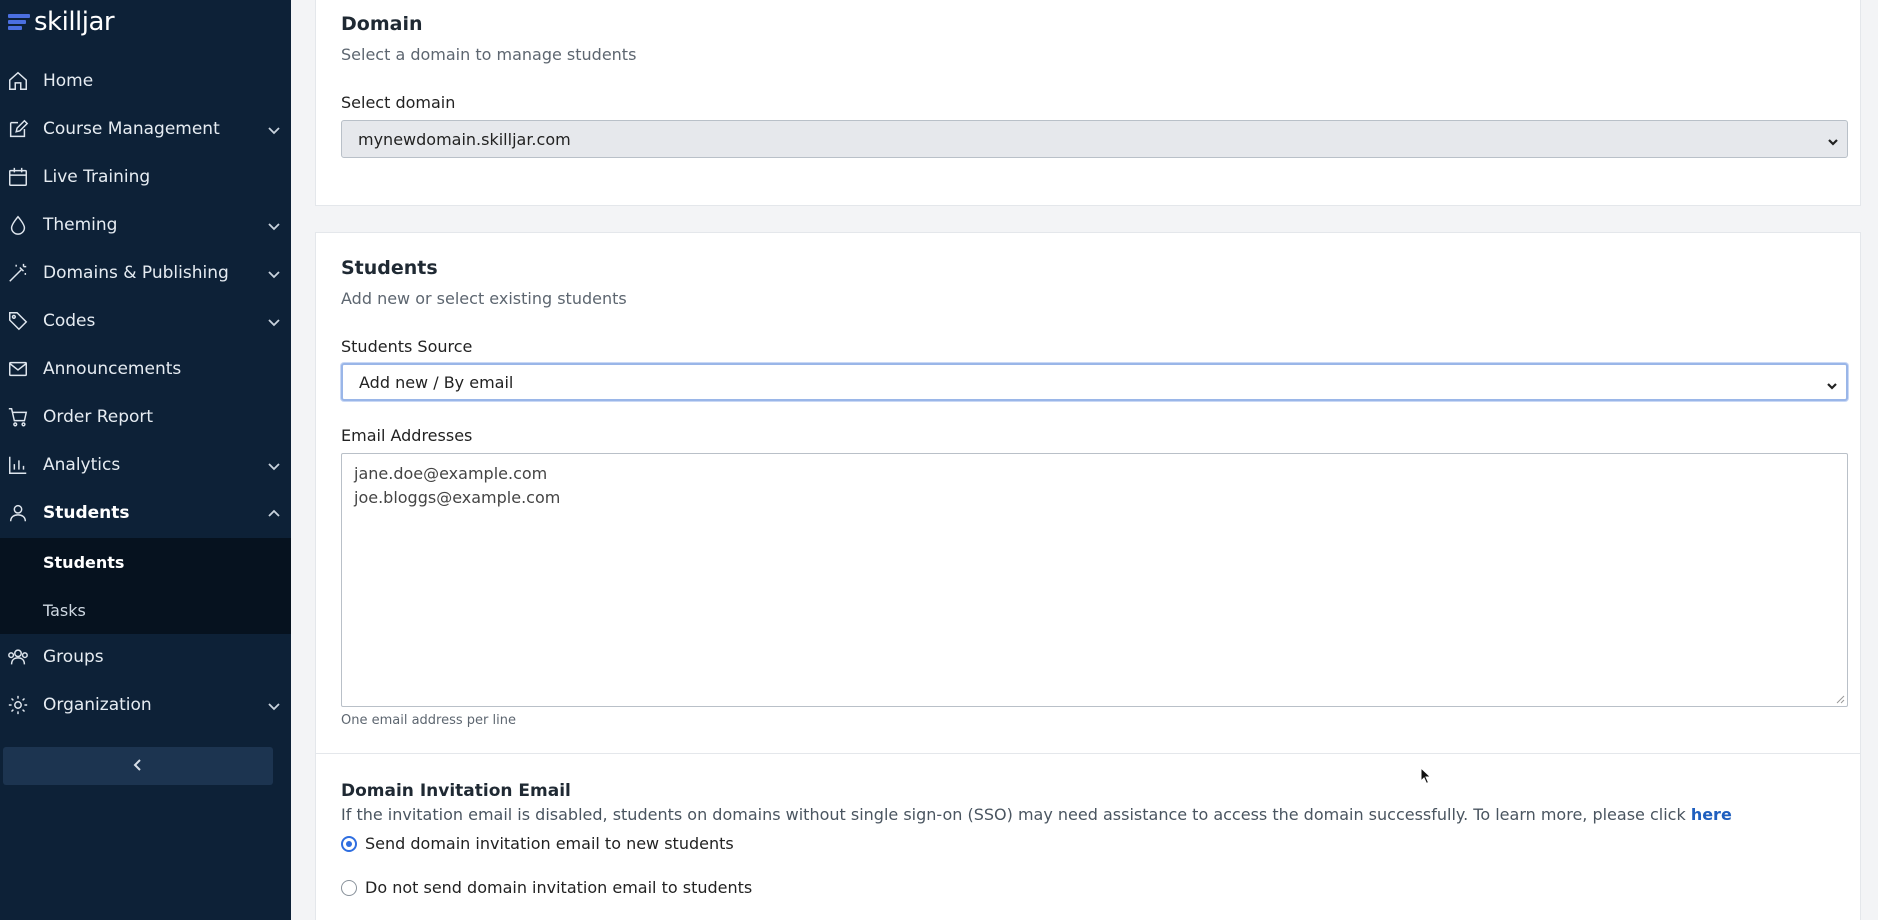  Describe the element at coordinates (18, 81) in the screenshot. I see `home-icon` at that location.